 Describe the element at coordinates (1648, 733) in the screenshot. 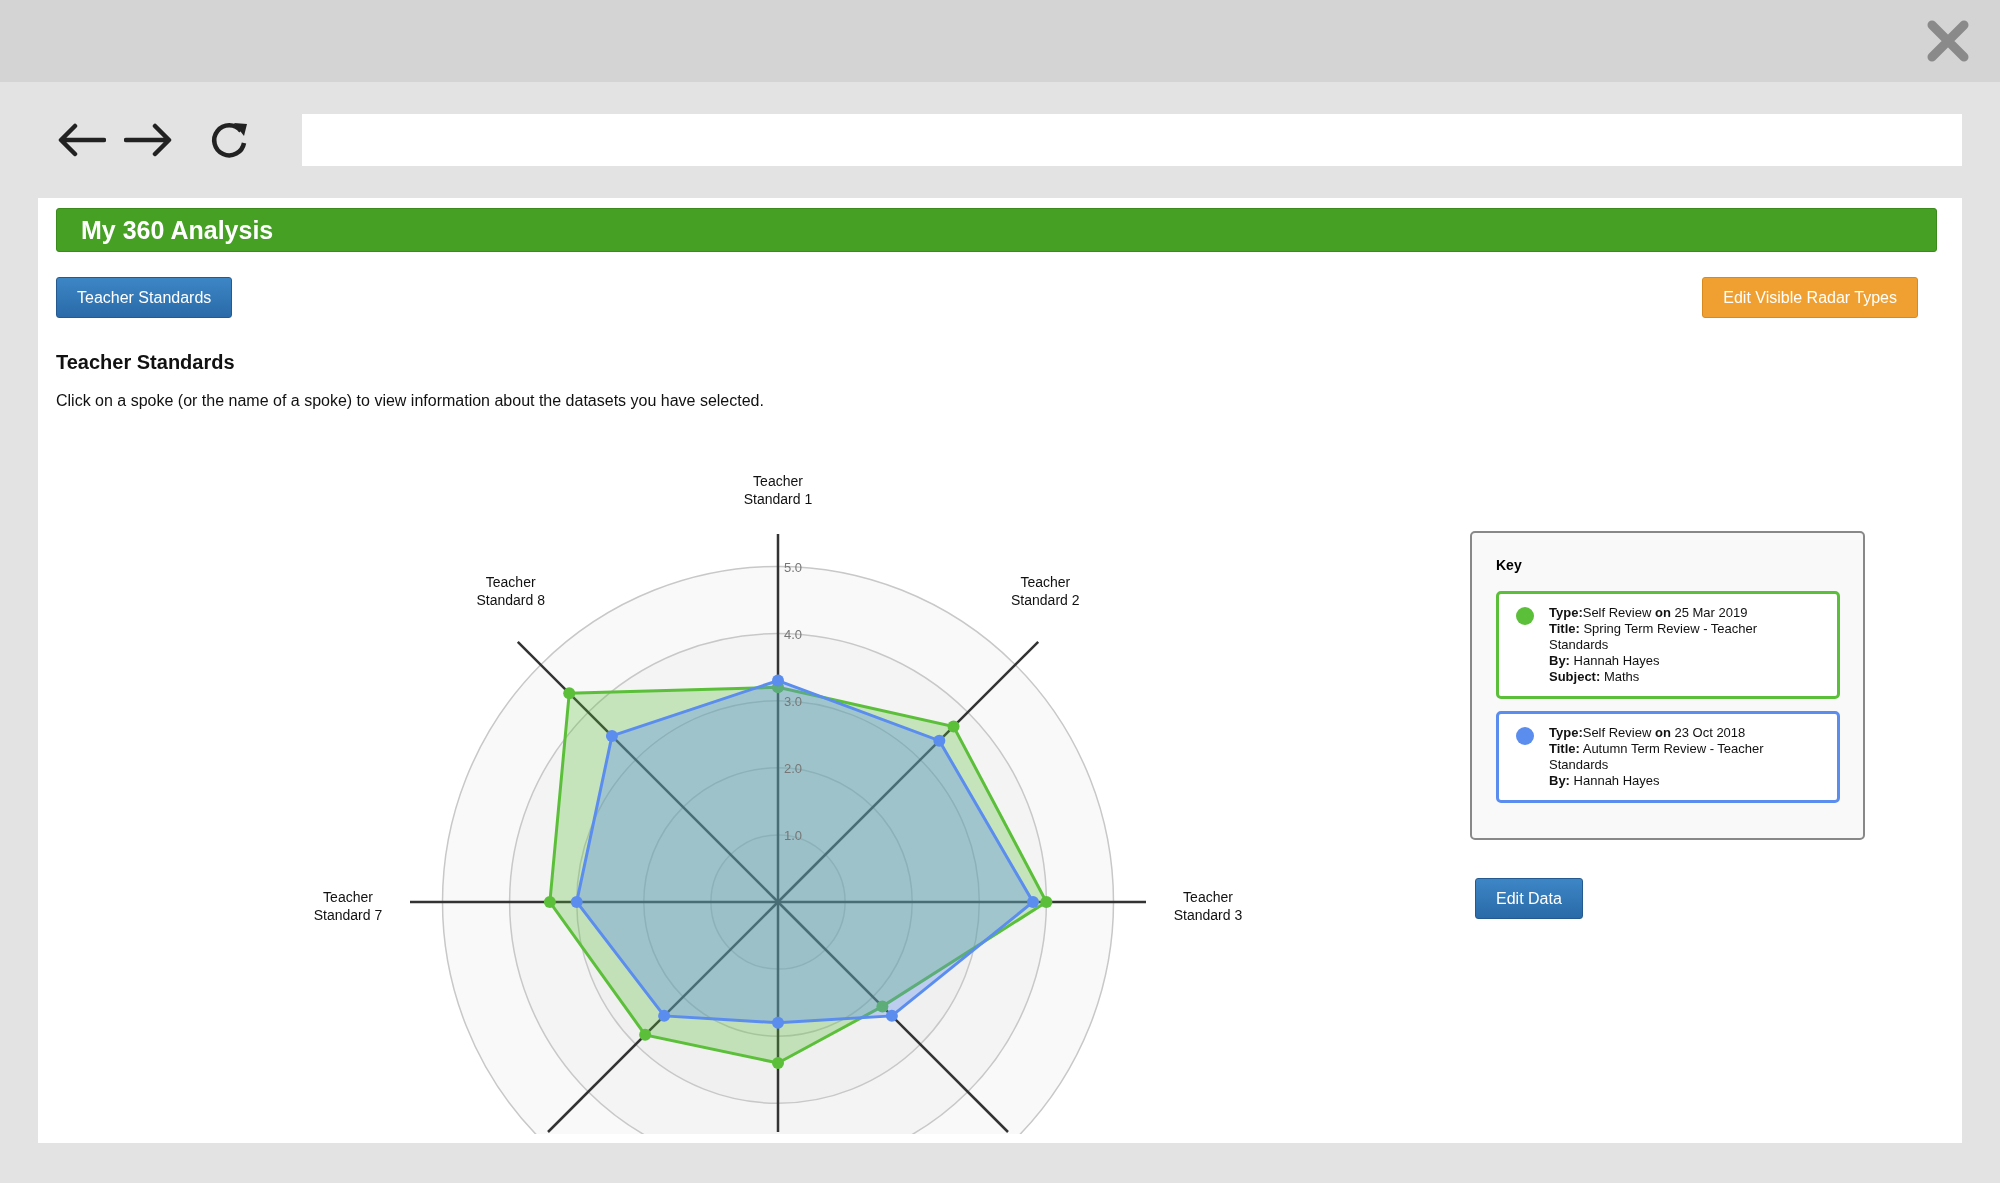

I see `legend-text: Type:Self Review on 23 Oct 2018` at that location.